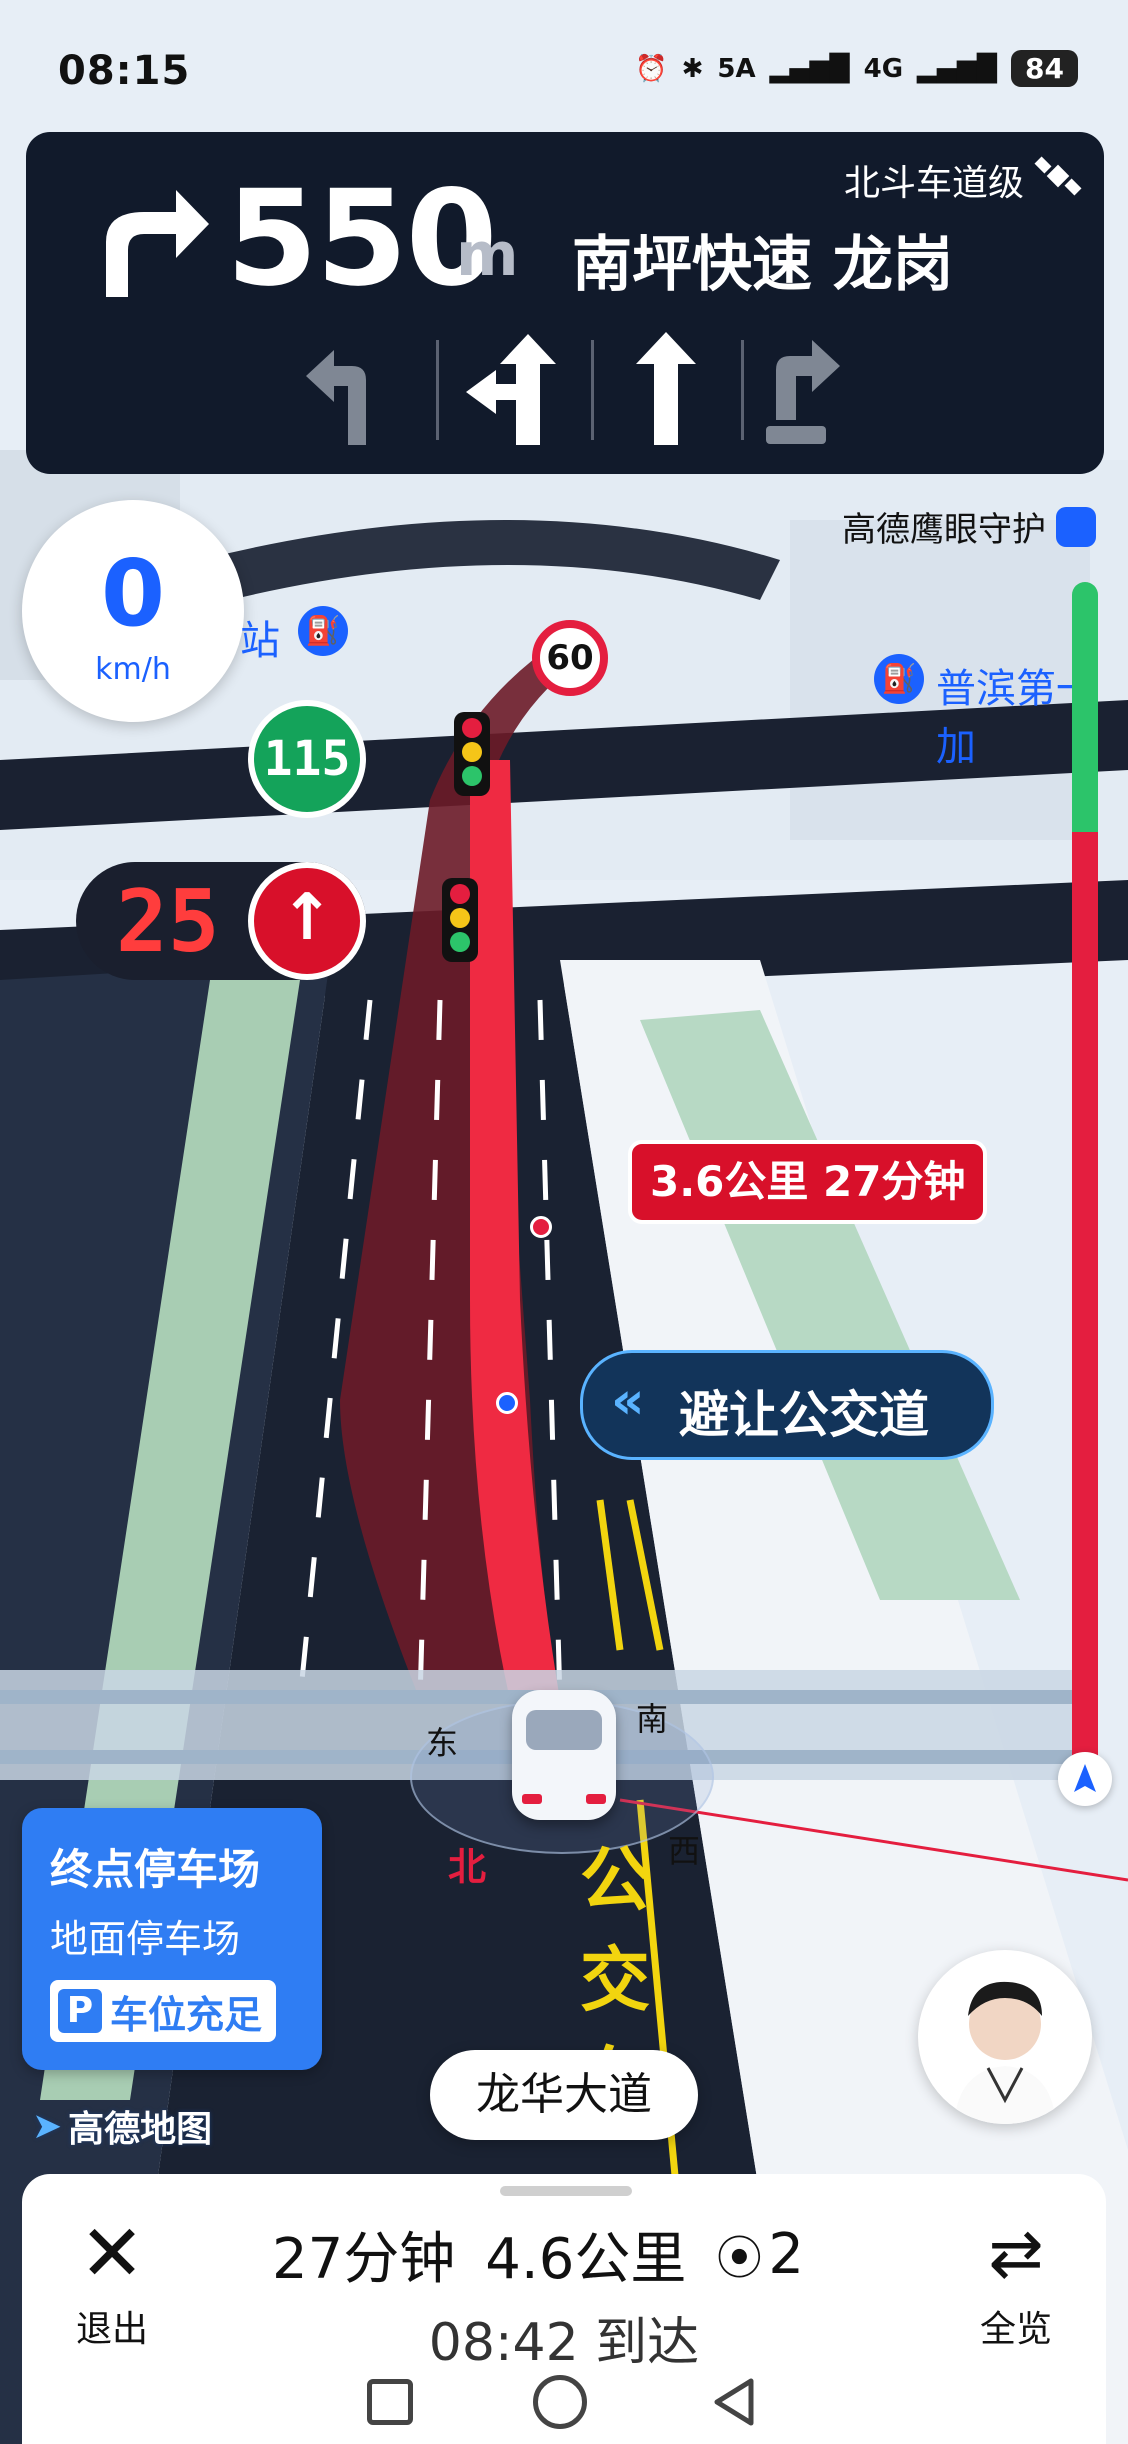 The width and height of the screenshot is (1128, 2444). Describe the element at coordinates (145, 1939) in the screenshot. I see `parking-type: 地面停车场` at that location.